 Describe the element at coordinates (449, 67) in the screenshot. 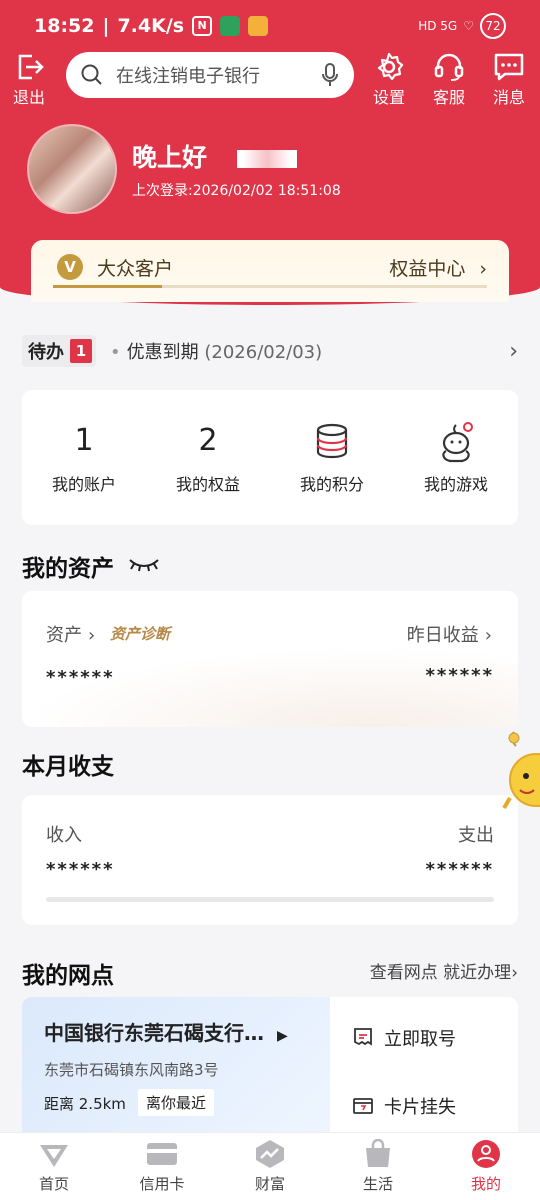

I see `headset-icon` at that location.